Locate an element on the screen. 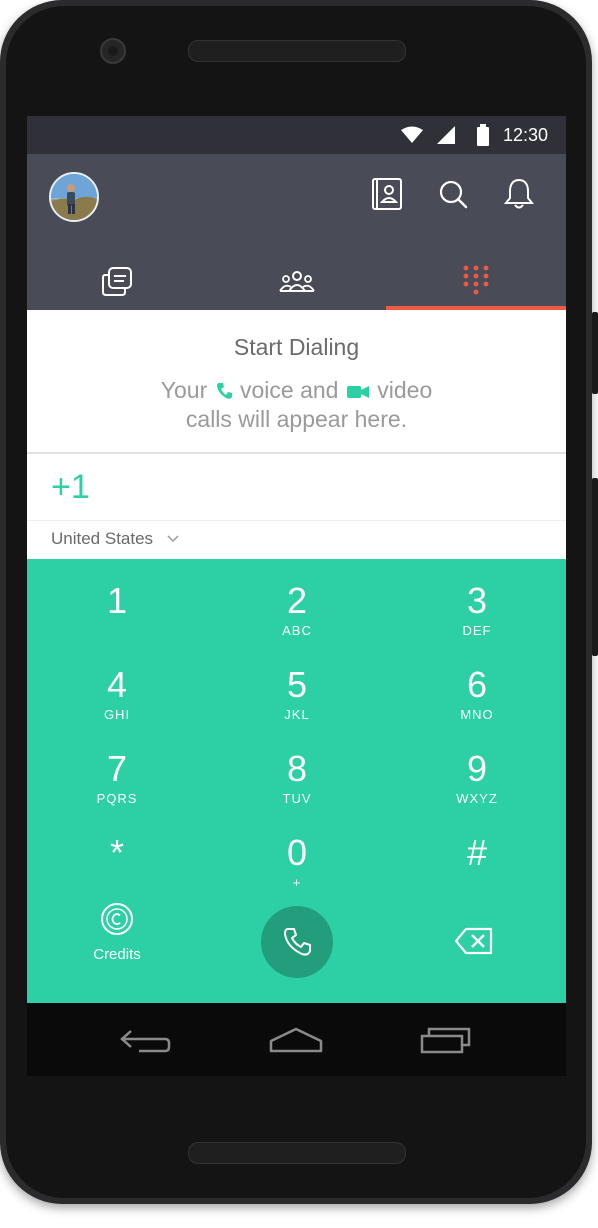 Image resolution: width=598 pixels, height=1228 pixels. key-6: 6 MNO is located at coordinates (477, 702).